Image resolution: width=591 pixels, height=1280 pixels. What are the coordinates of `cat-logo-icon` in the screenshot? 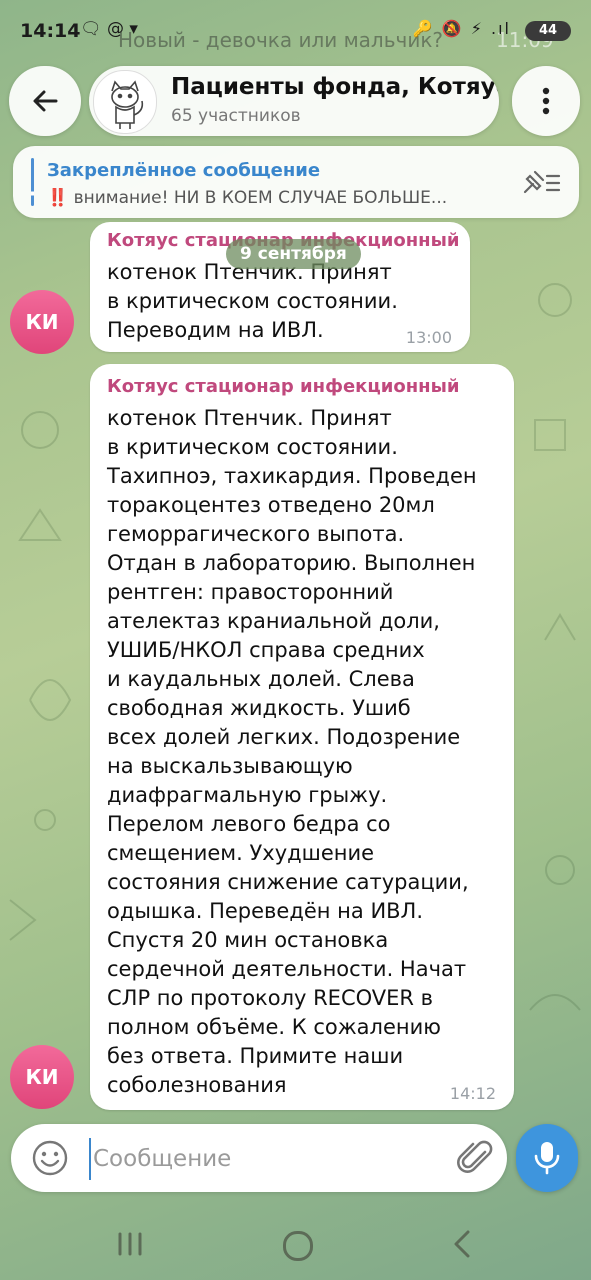 It's located at (127, 104).